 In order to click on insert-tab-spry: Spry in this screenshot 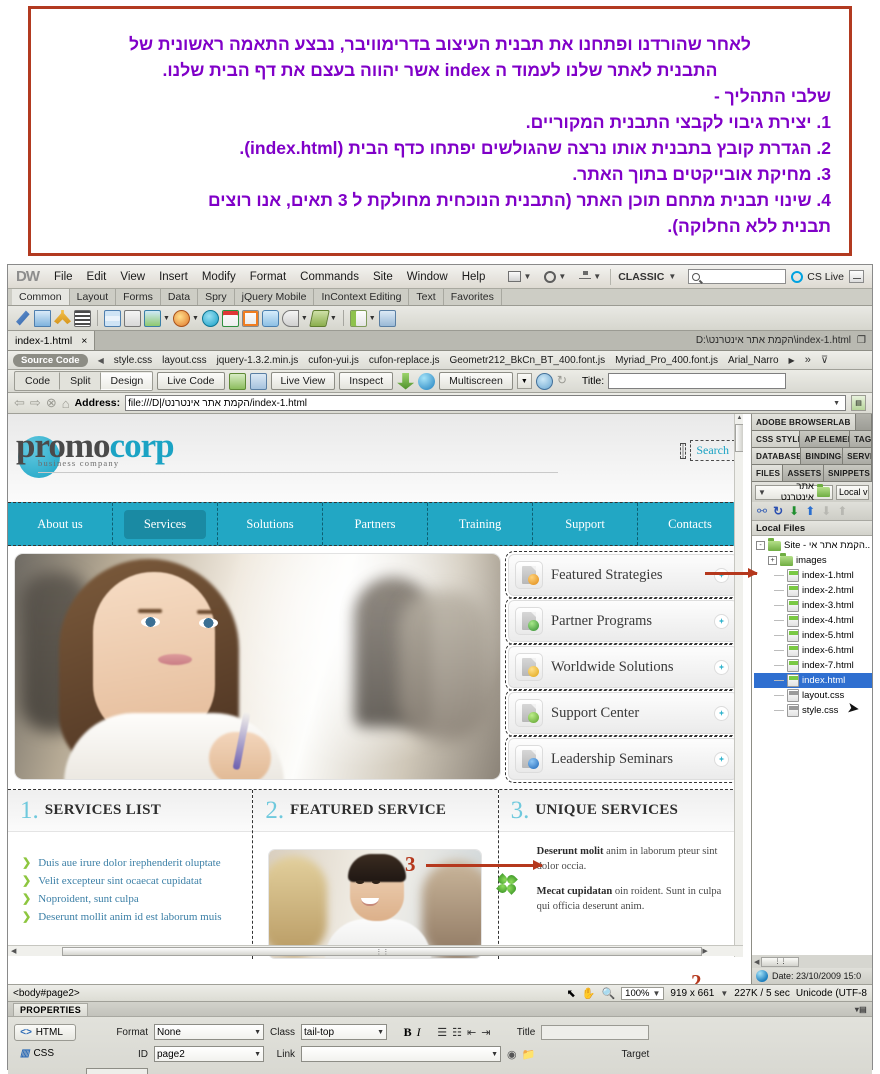, I will do `click(216, 297)`.